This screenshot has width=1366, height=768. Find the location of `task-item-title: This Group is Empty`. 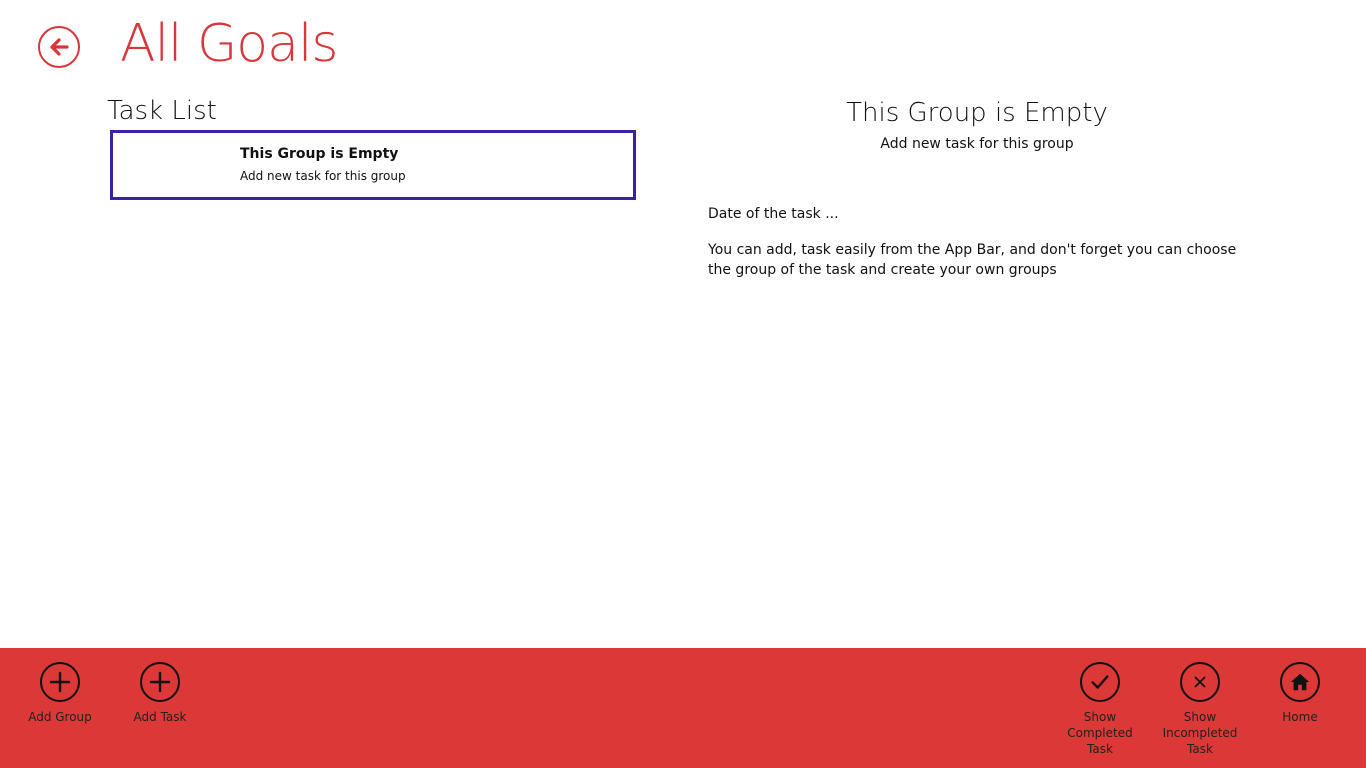

task-item-title: This Group is Empty is located at coordinates (319, 154).